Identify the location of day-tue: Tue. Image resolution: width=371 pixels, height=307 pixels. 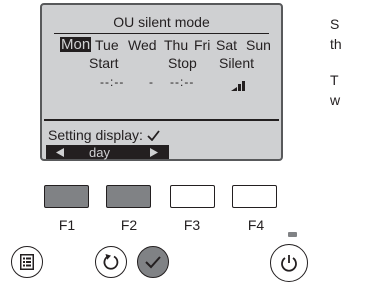
(107, 45).